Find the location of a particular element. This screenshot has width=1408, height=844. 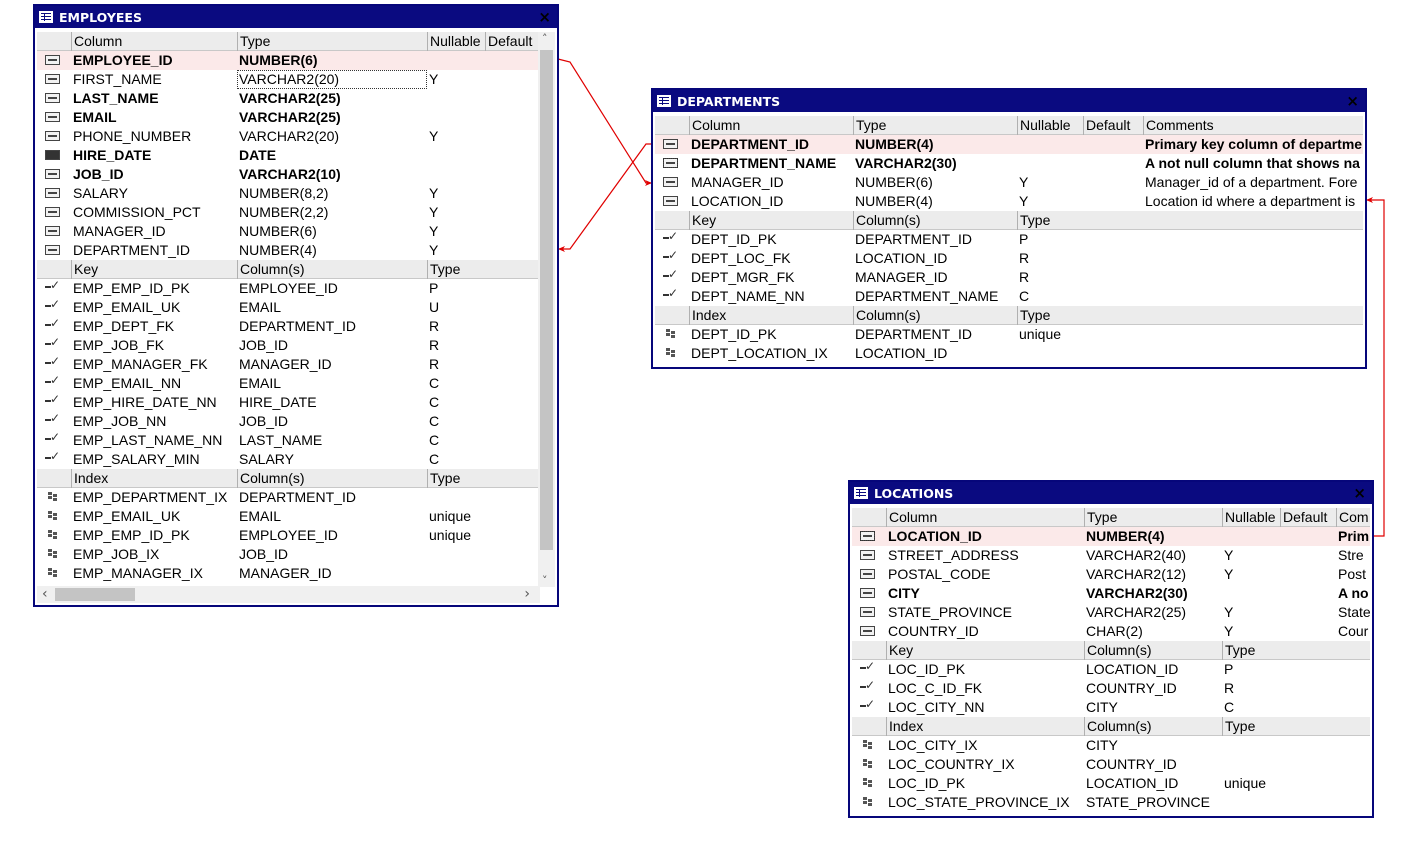

column-row: LAST_NAME VARCHAR2(25) is located at coordinates (296, 98).